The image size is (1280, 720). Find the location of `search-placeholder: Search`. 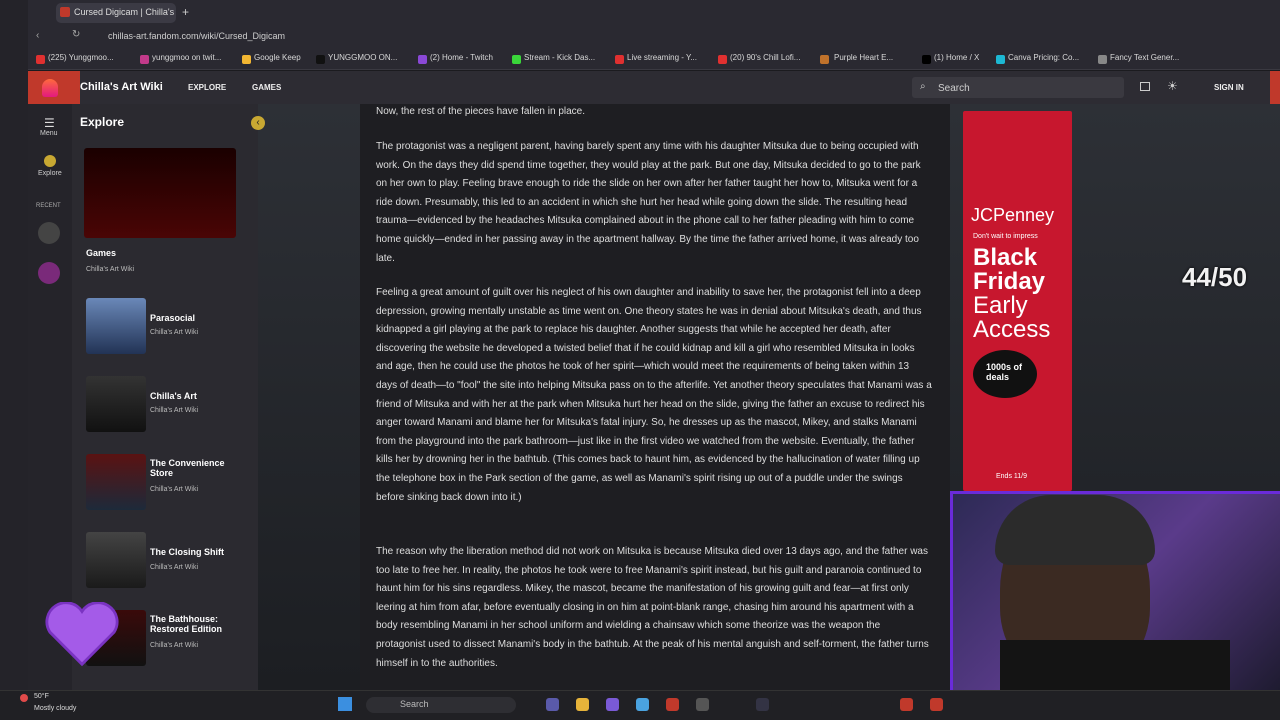

search-placeholder: Search is located at coordinates (954, 88).